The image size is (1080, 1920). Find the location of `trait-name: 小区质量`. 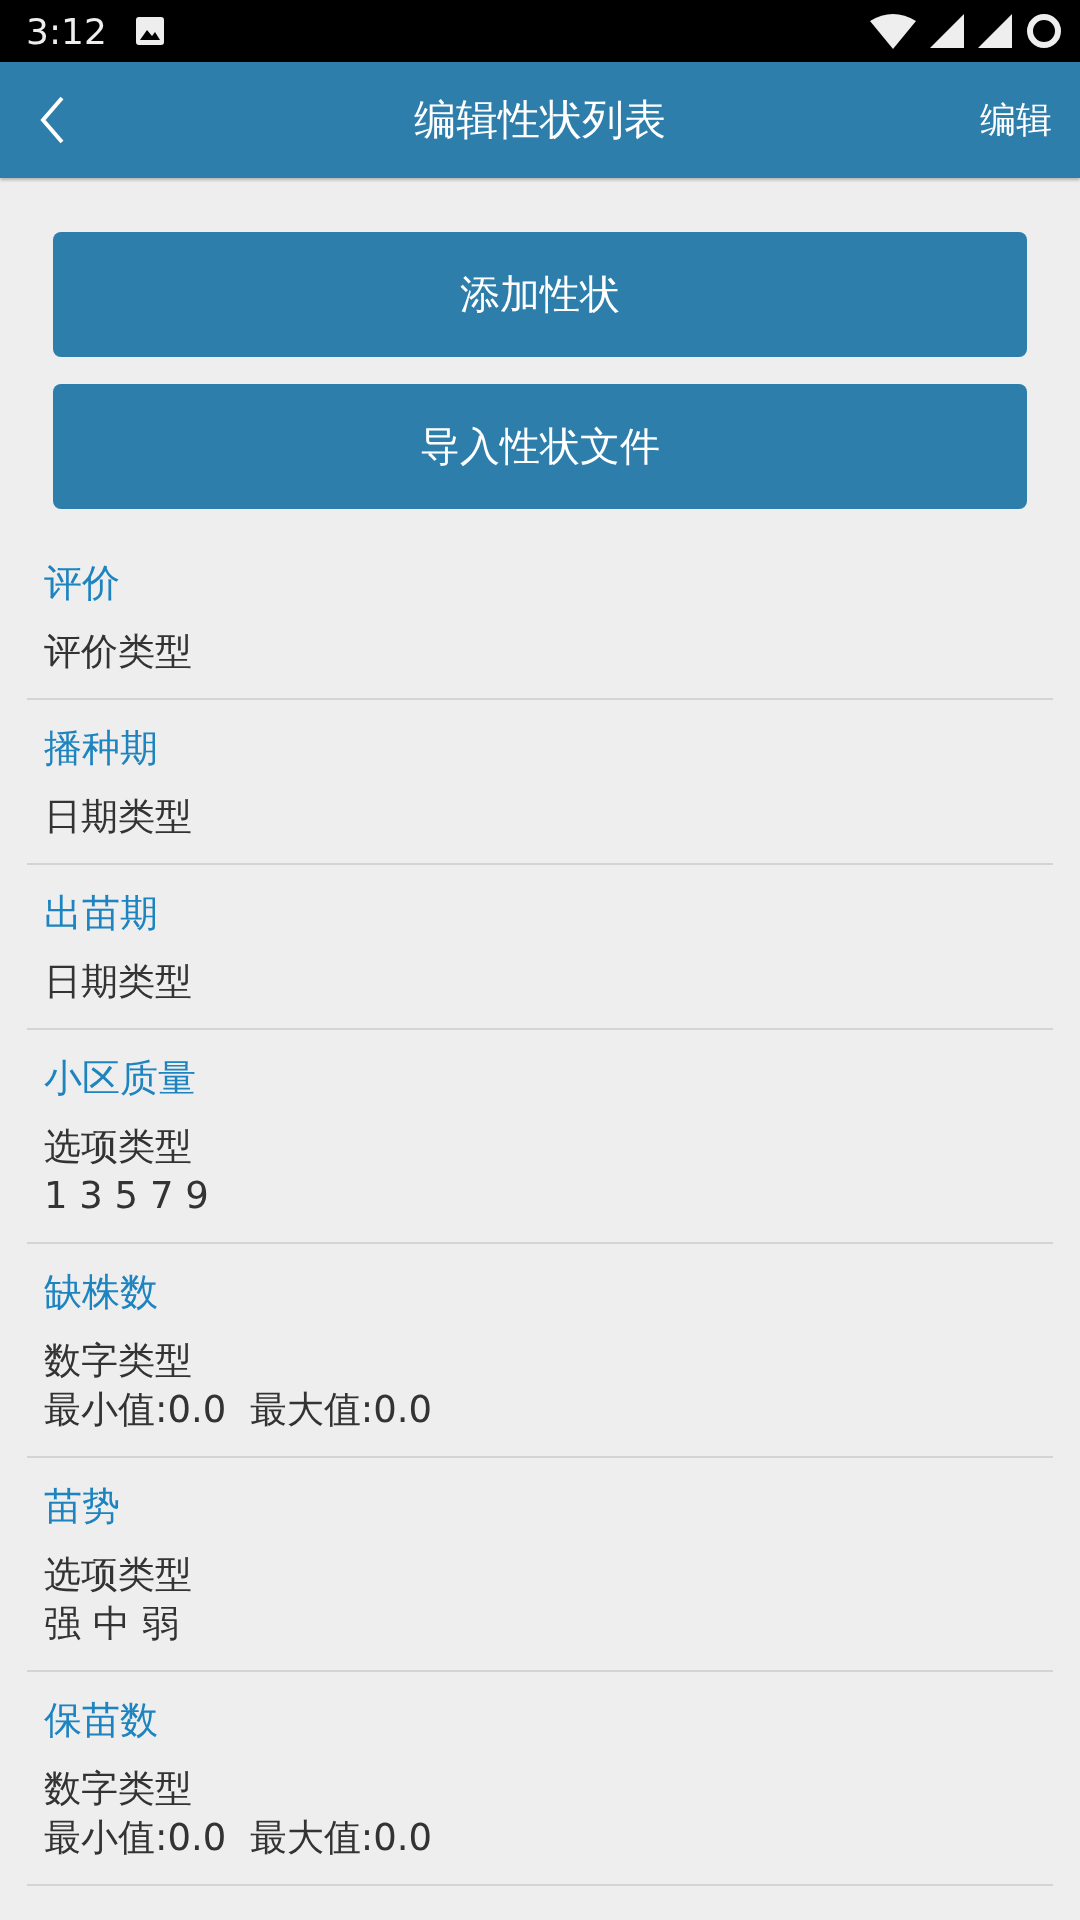

trait-name: 小区质量 is located at coordinates (540, 1078).